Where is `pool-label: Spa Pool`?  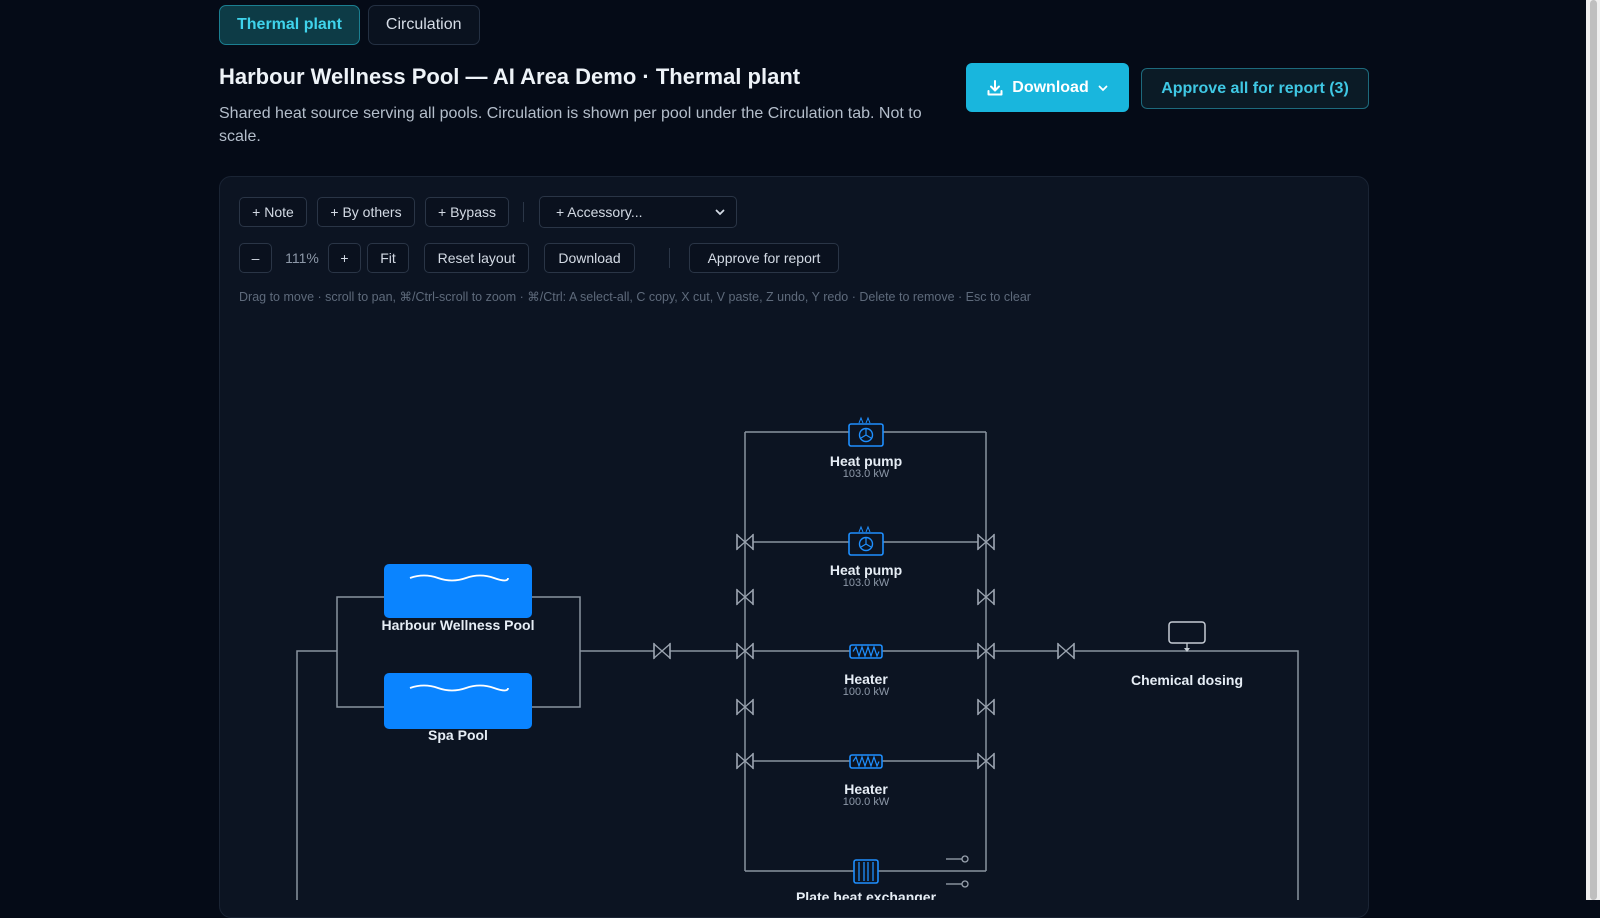
pool-label: Spa Pool is located at coordinates (458, 735).